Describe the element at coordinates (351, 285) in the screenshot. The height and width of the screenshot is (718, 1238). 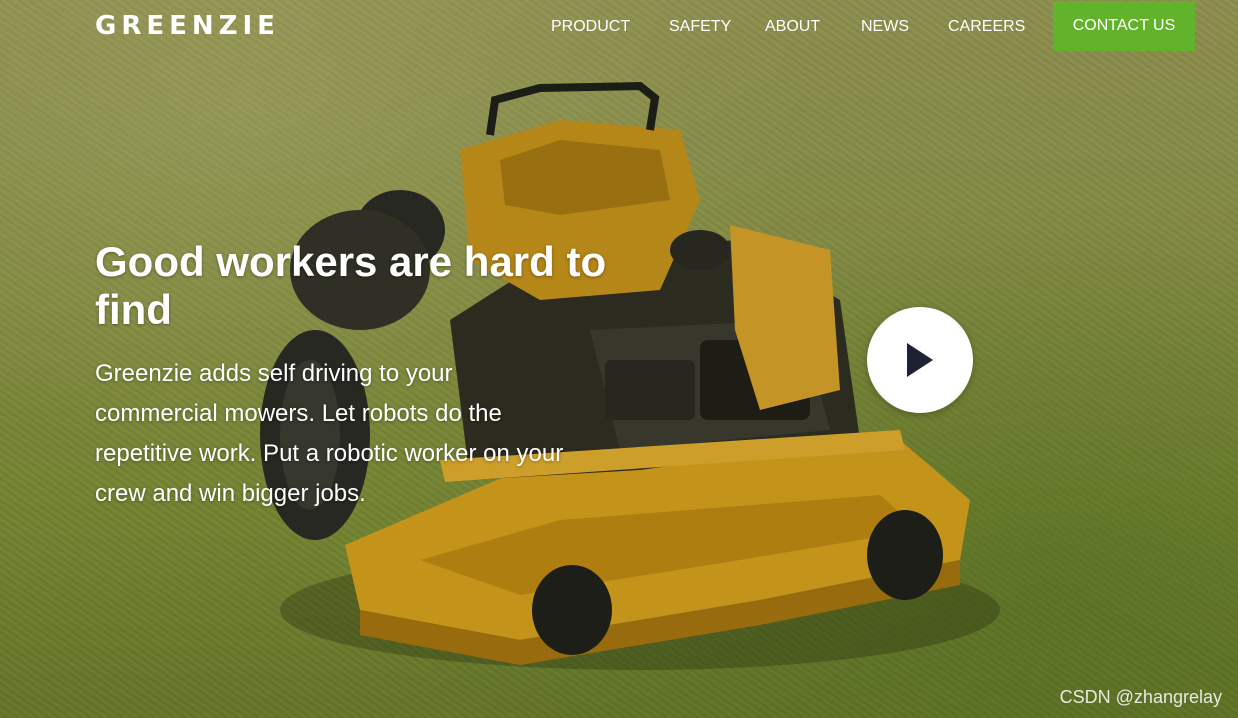
I see `hero-headline: Good workers are hard to find` at that location.